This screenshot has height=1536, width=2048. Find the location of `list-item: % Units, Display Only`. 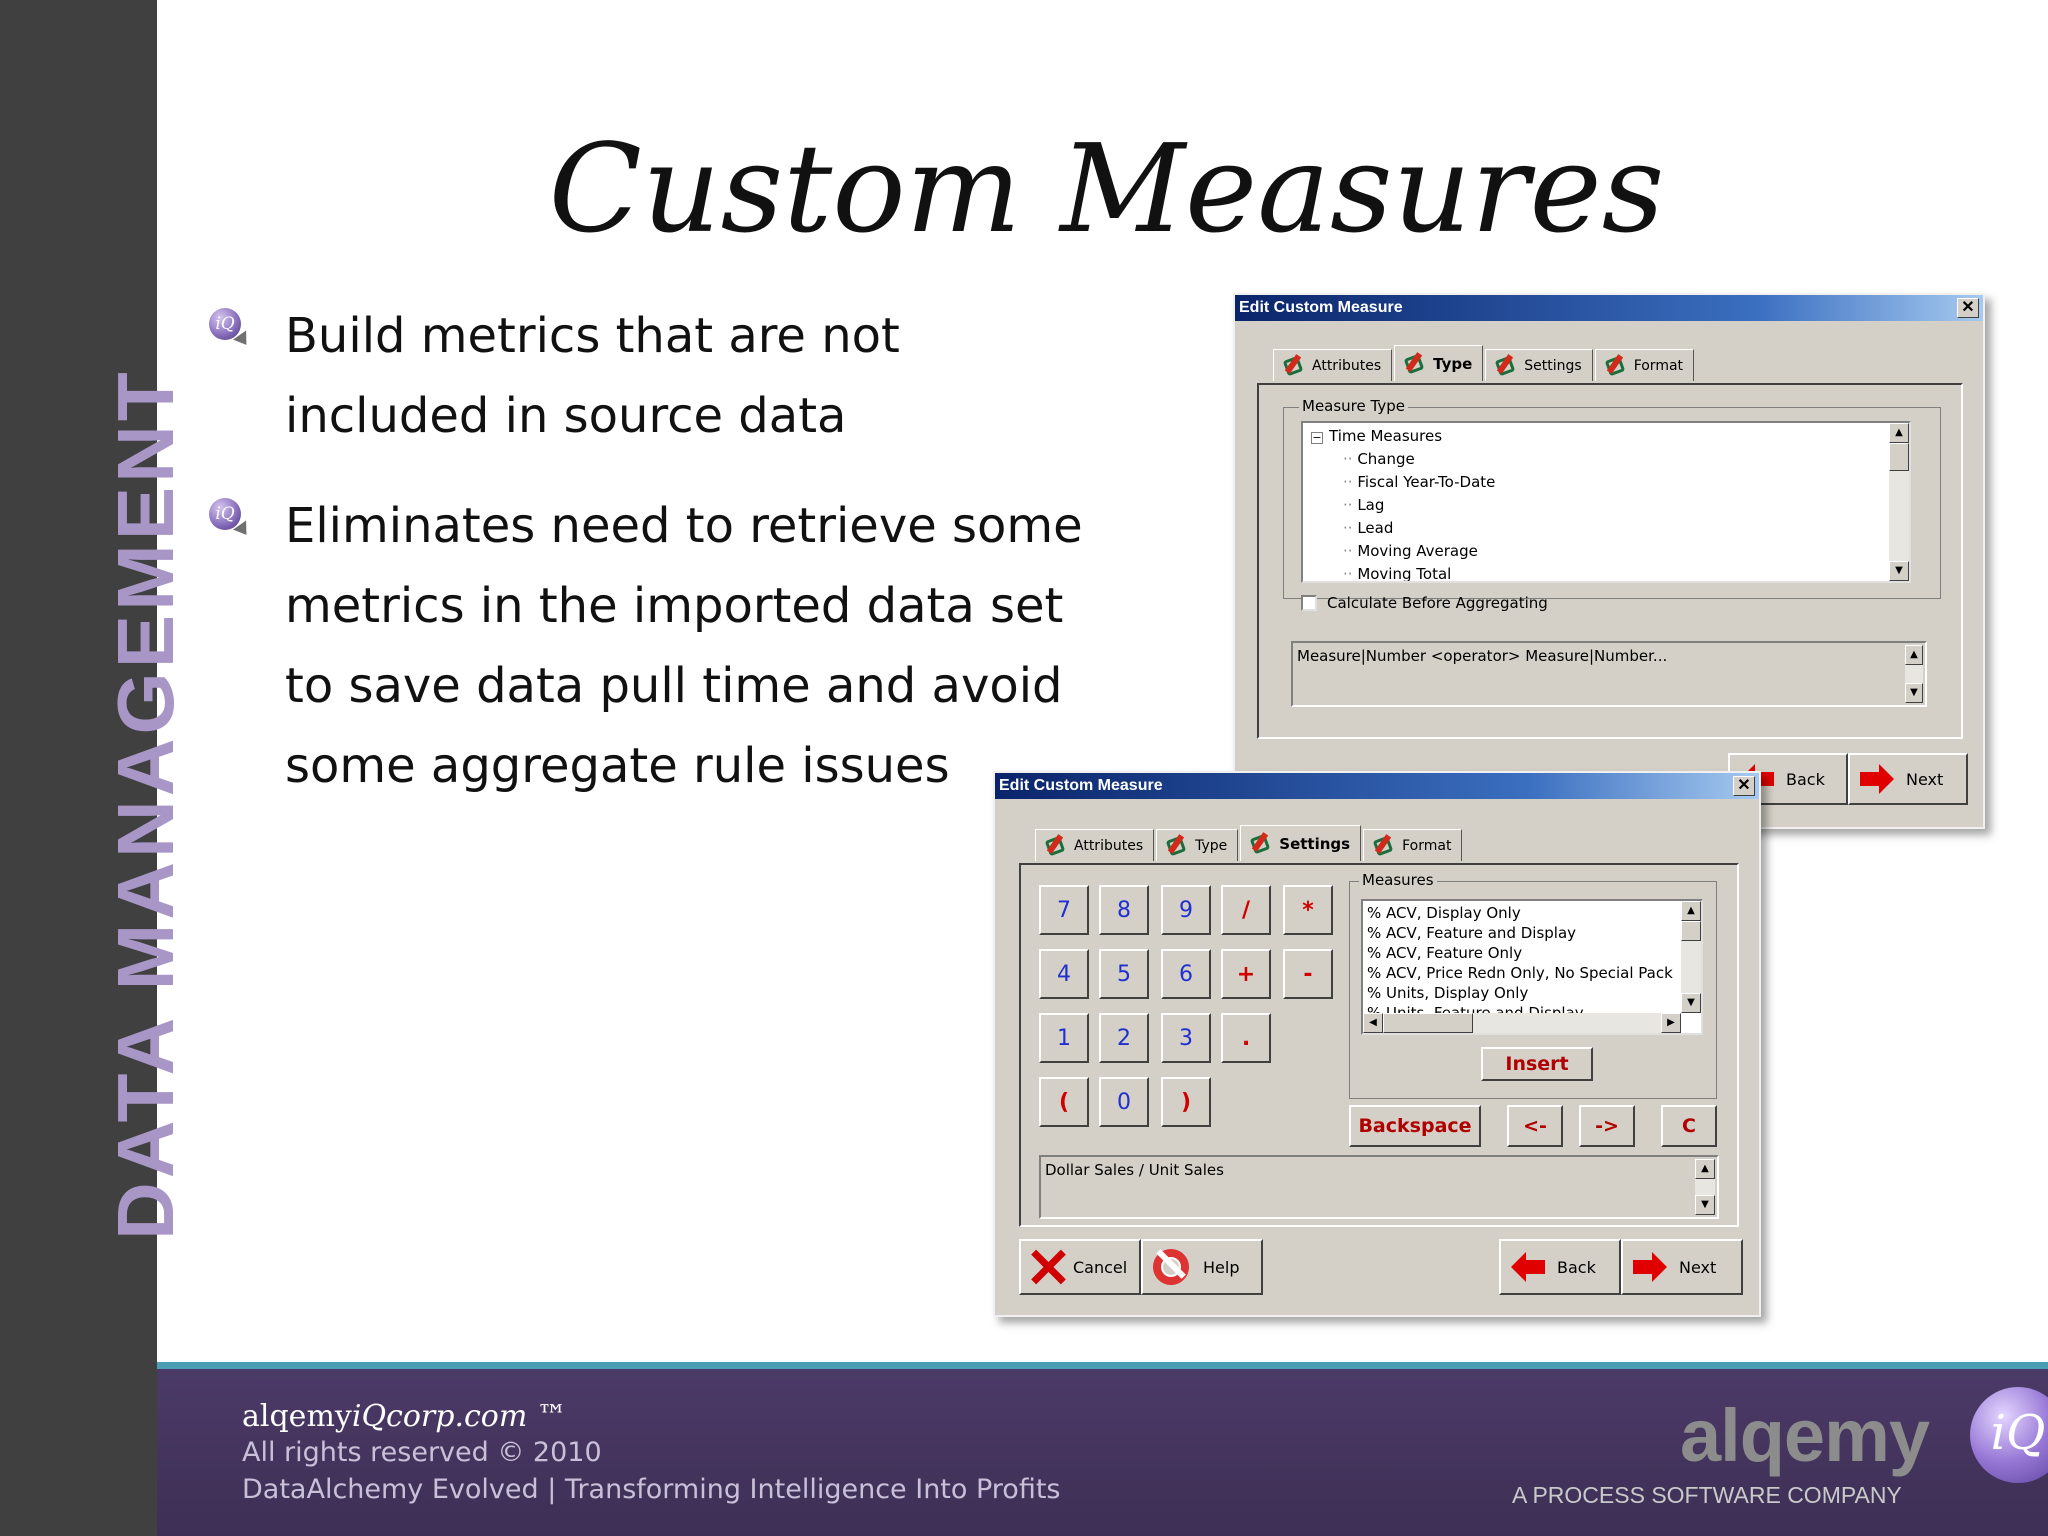

list-item: % Units, Display Only is located at coordinates (1520, 993).